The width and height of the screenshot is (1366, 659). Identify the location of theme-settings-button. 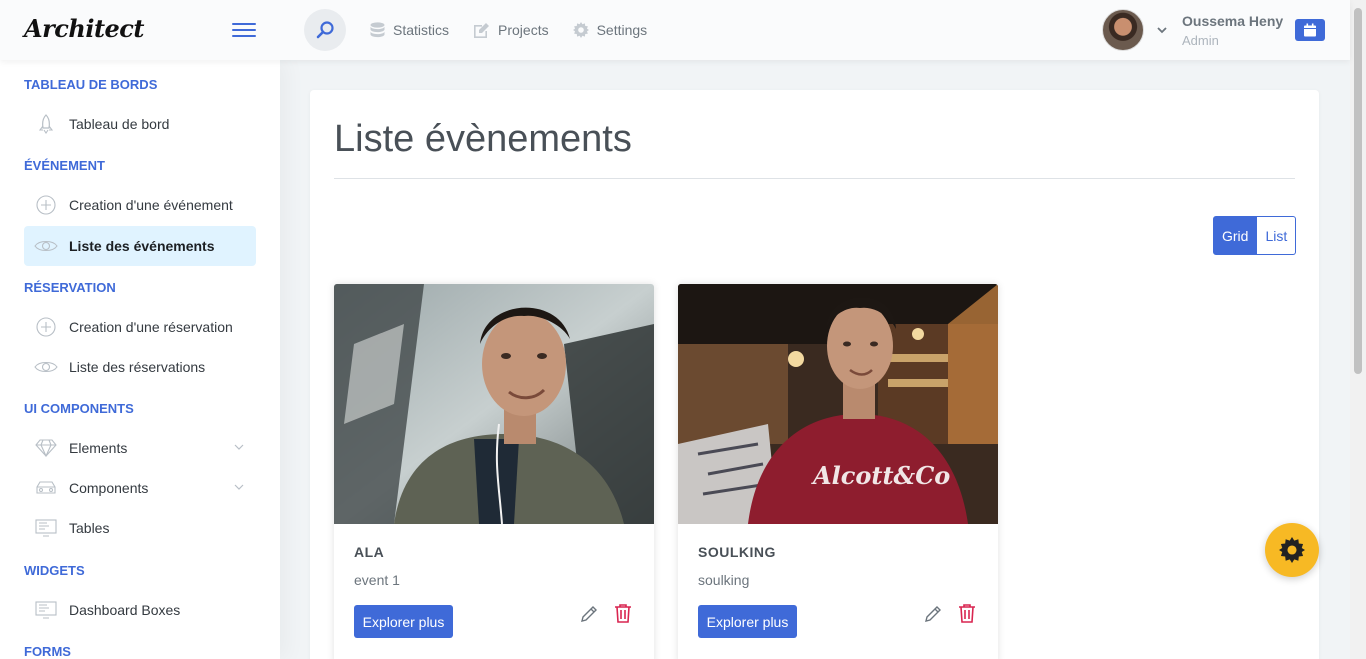
(1292, 550).